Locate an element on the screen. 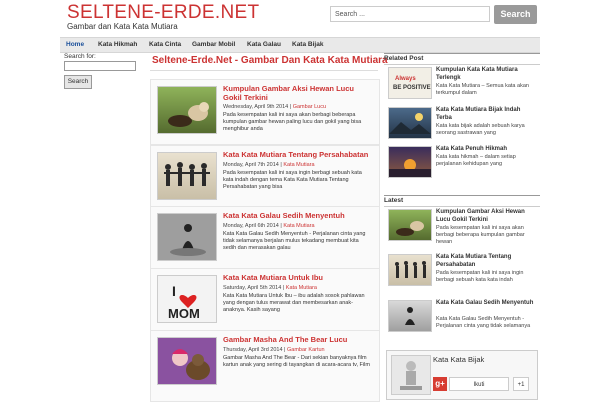  svg-text: Always is located at coordinates (405, 79).